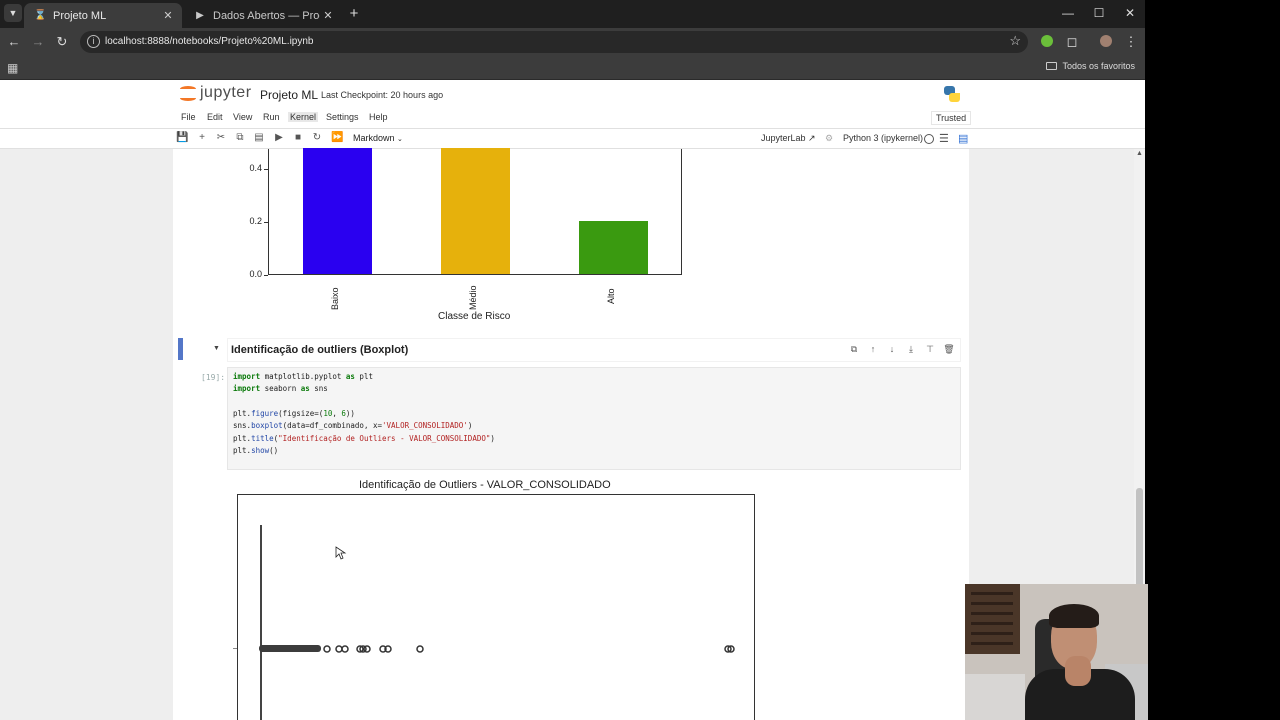 Image resolution: width=1280 pixels, height=720 pixels. What do you see at coordinates (303, 117) in the screenshot?
I see `menu-kernel: Kernel` at bounding box center [303, 117].